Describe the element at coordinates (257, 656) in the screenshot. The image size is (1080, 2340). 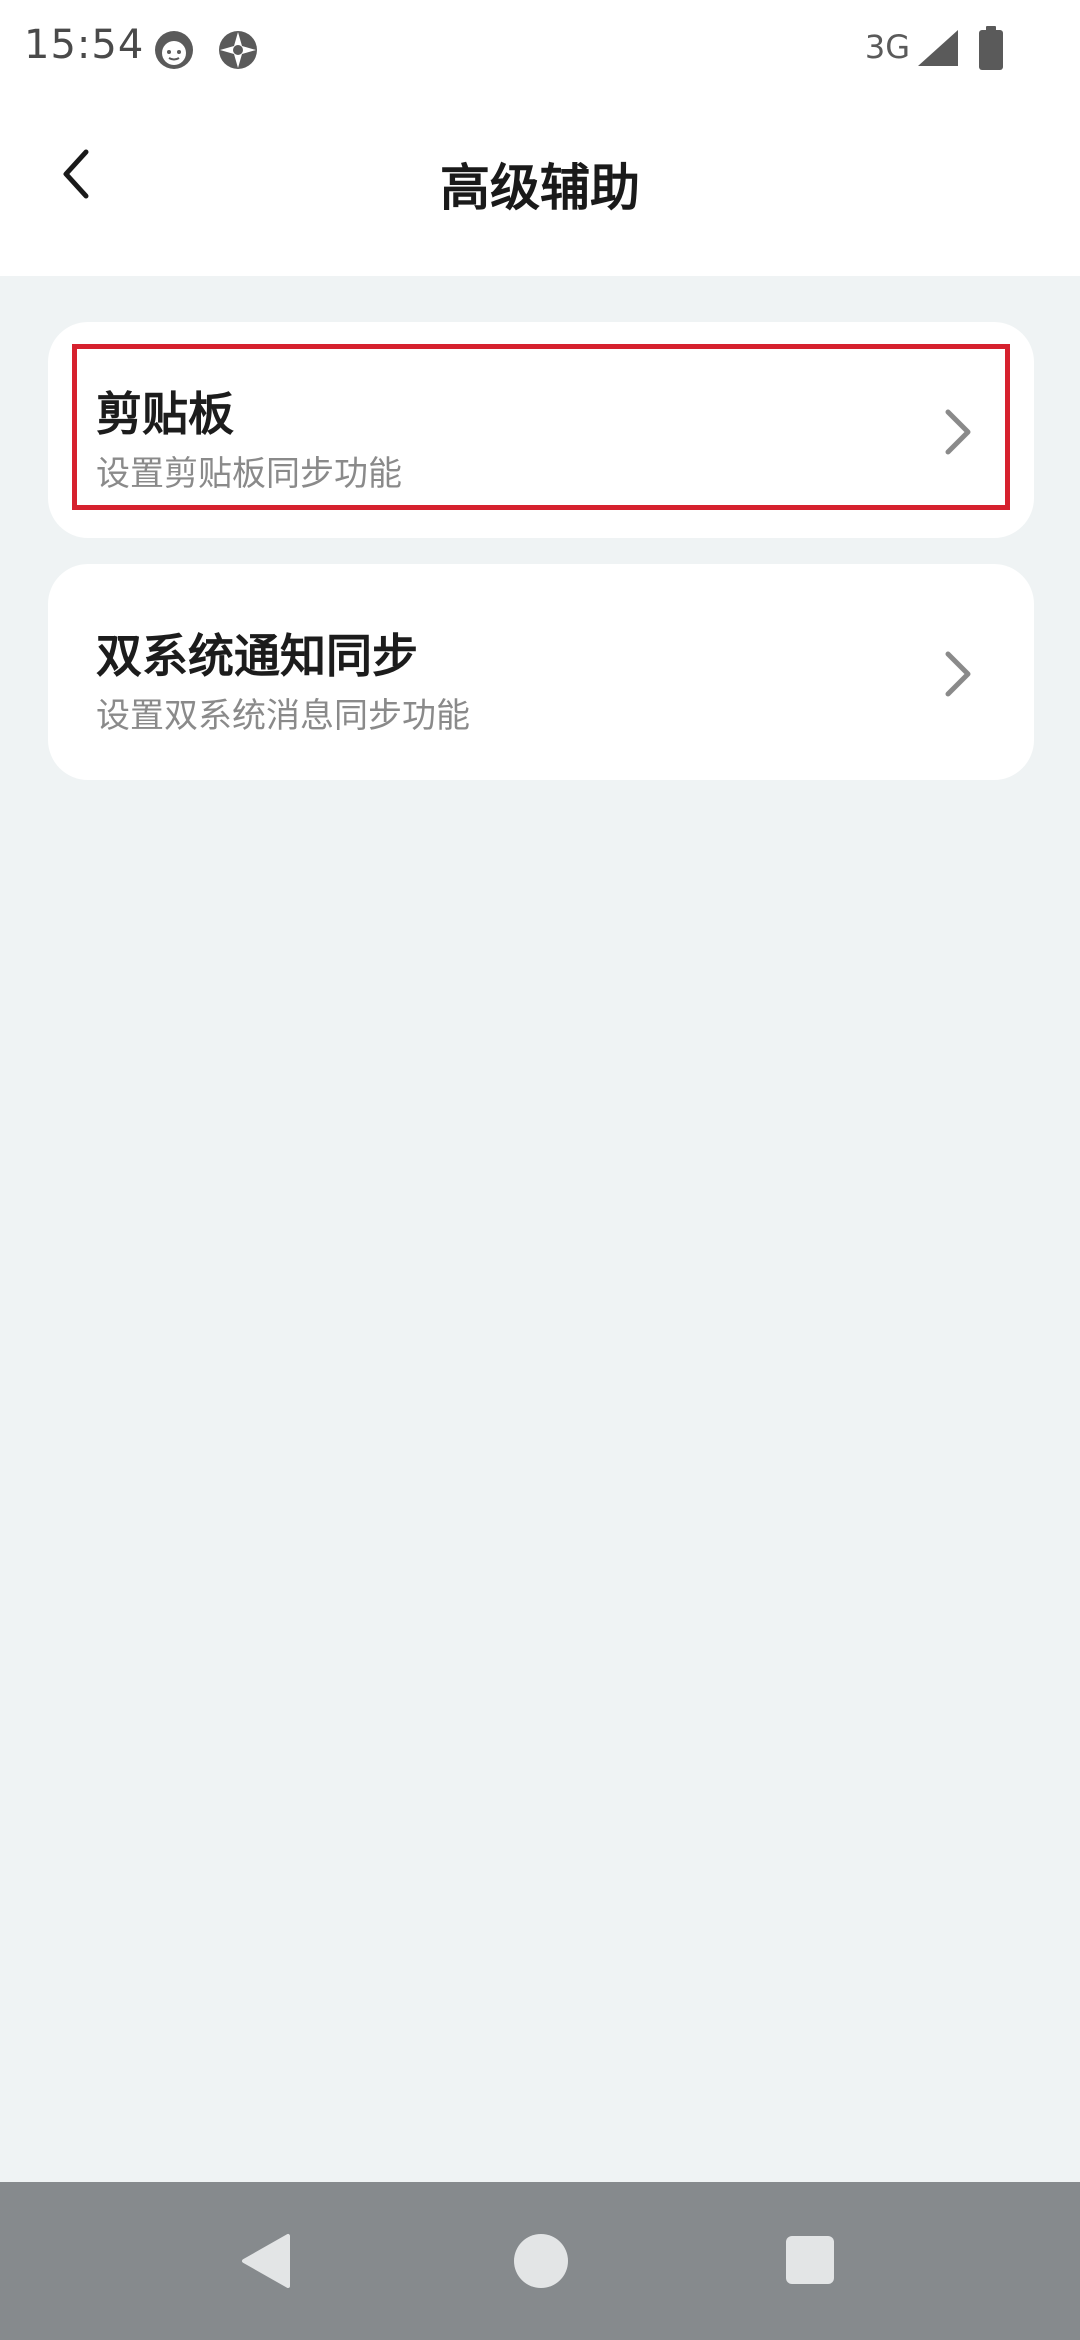
I see `notification-sync-title: 双系统通知同步` at that location.